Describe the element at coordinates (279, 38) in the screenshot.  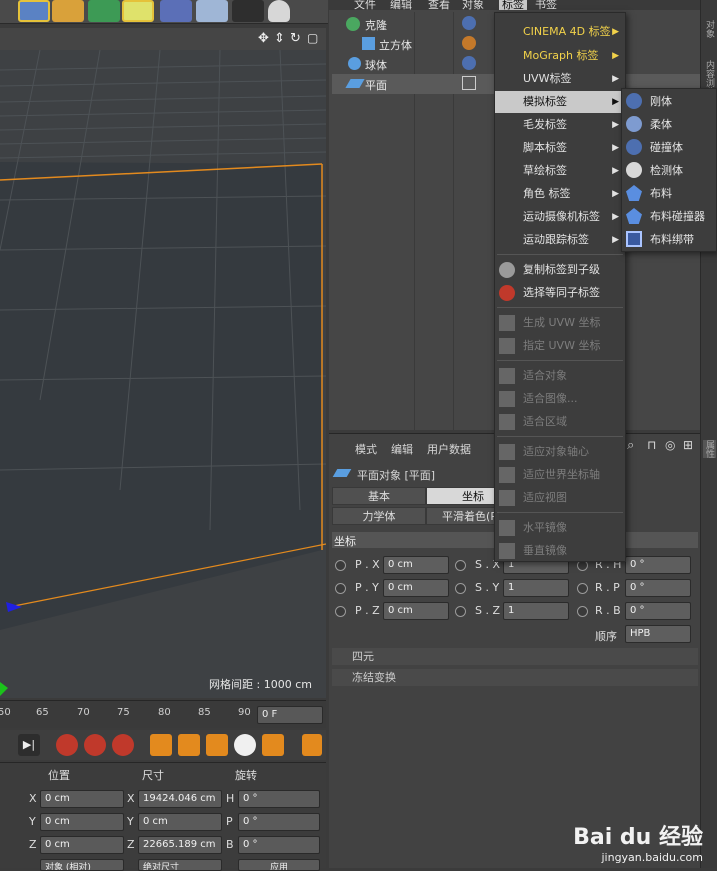
I see `zoom-view-icon: ⇕` at that location.